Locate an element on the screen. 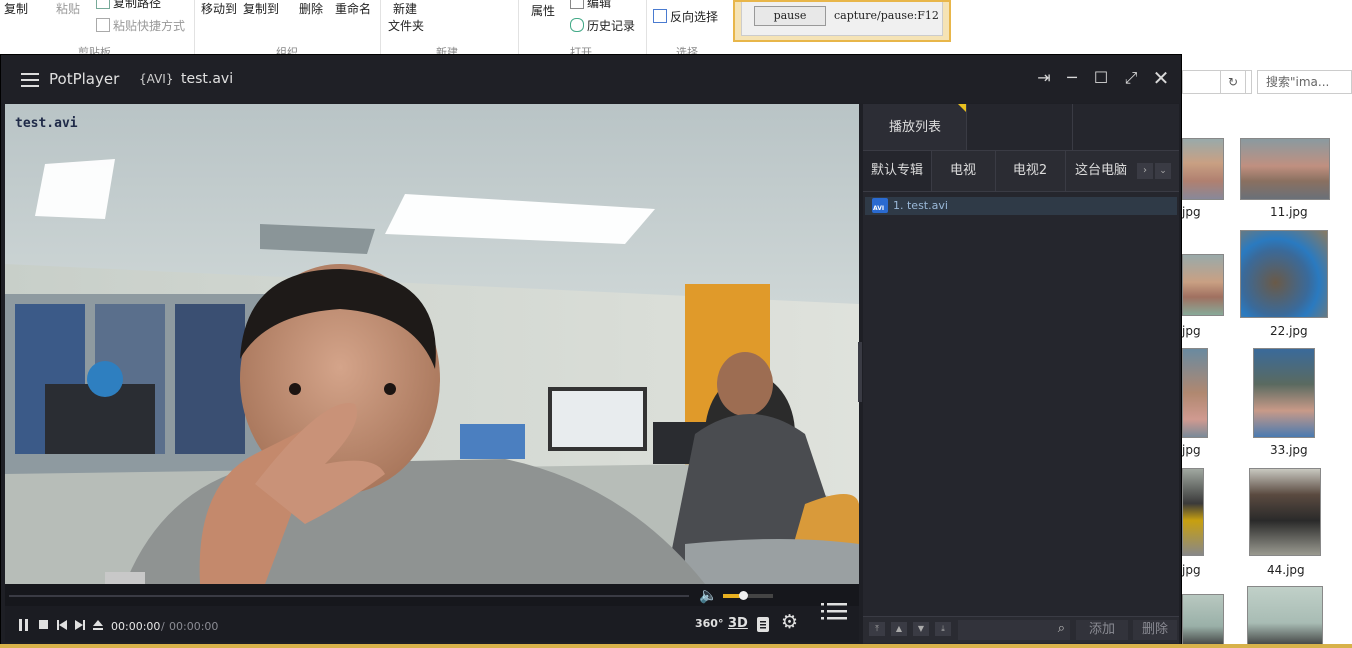 This screenshot has width=1352, height=648. history-button: 历史记录 is located at coordinates (602, 25).